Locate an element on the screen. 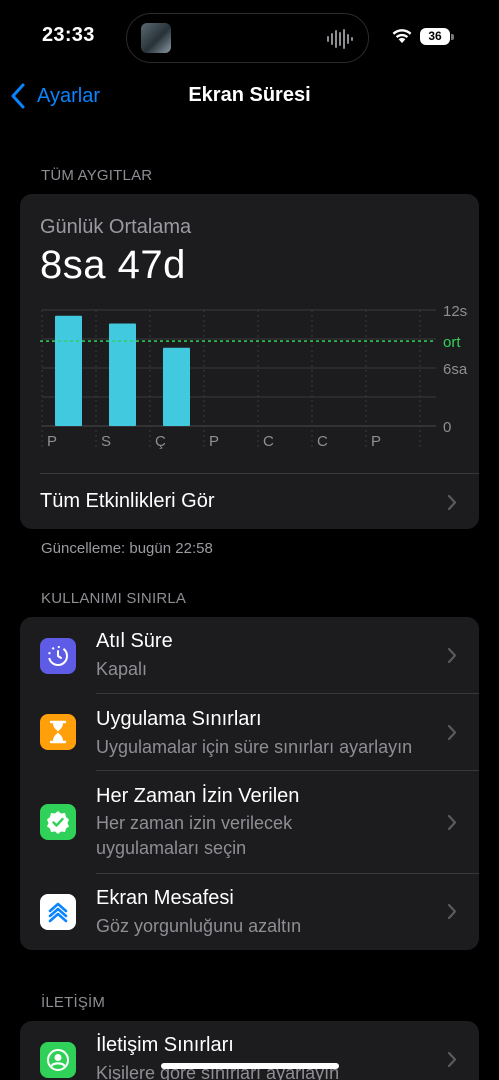 The image size is (499, 1080). status-bar: 23:33 36 is located at coordinates (249, 36).